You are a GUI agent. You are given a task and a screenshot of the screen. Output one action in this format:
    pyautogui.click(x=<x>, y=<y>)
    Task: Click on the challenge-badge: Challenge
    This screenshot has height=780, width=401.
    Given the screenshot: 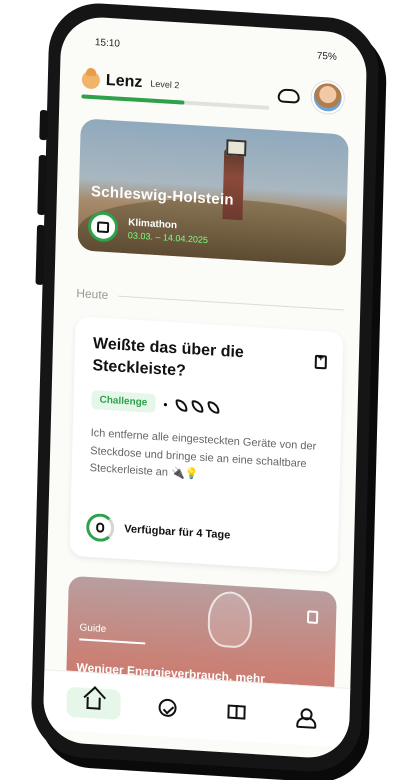 What is the action you would take?
    pyautogui.click(x=123, y=402)
    